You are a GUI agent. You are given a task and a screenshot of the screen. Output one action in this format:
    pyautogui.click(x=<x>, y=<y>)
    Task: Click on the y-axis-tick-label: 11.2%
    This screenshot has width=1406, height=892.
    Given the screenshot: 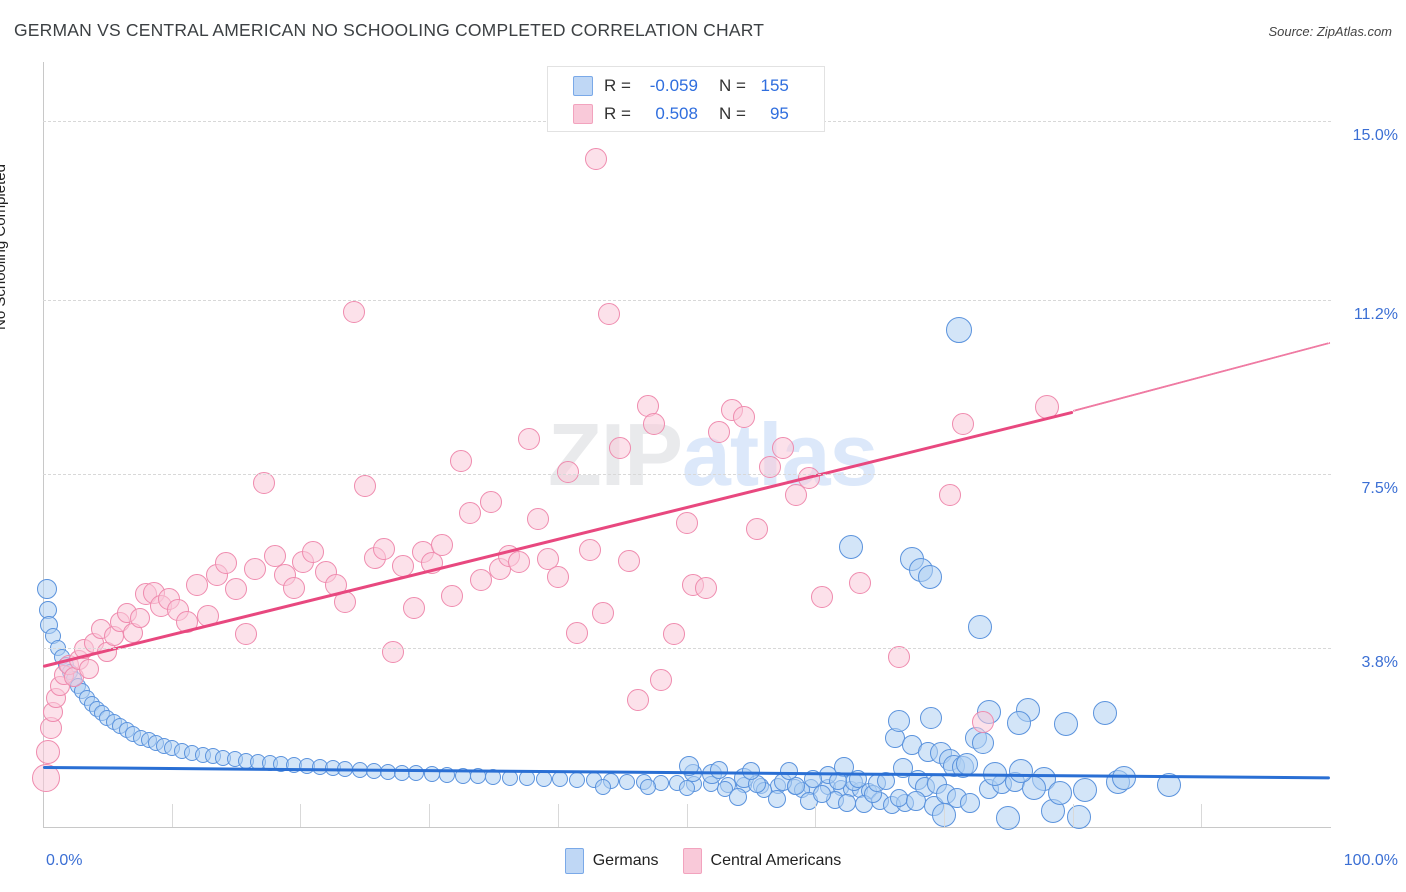 What is the action you would take?
    pyautogui.click(x=1375, y=314)
    